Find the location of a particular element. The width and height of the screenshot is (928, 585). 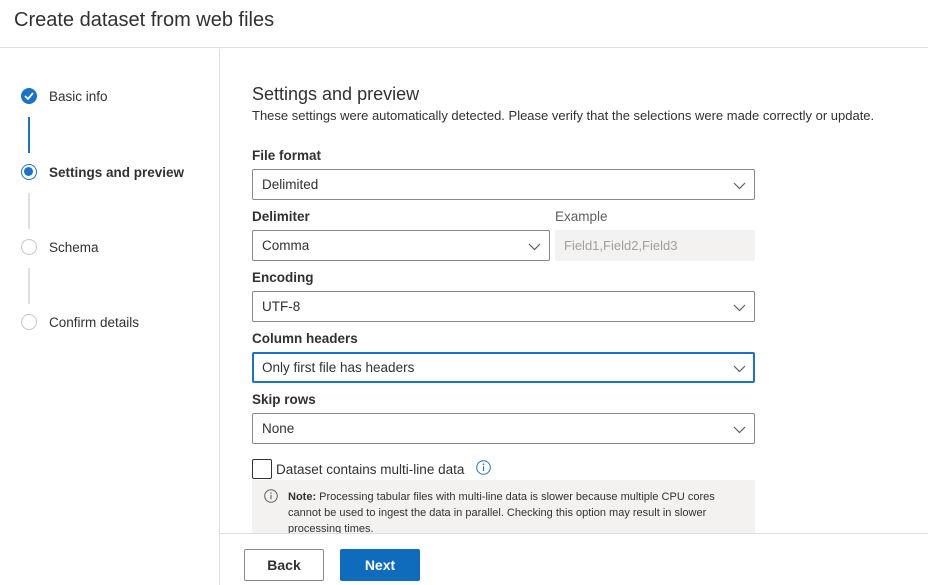

dropdown-value: Only first file has headers is located at coordinates (338, 367).